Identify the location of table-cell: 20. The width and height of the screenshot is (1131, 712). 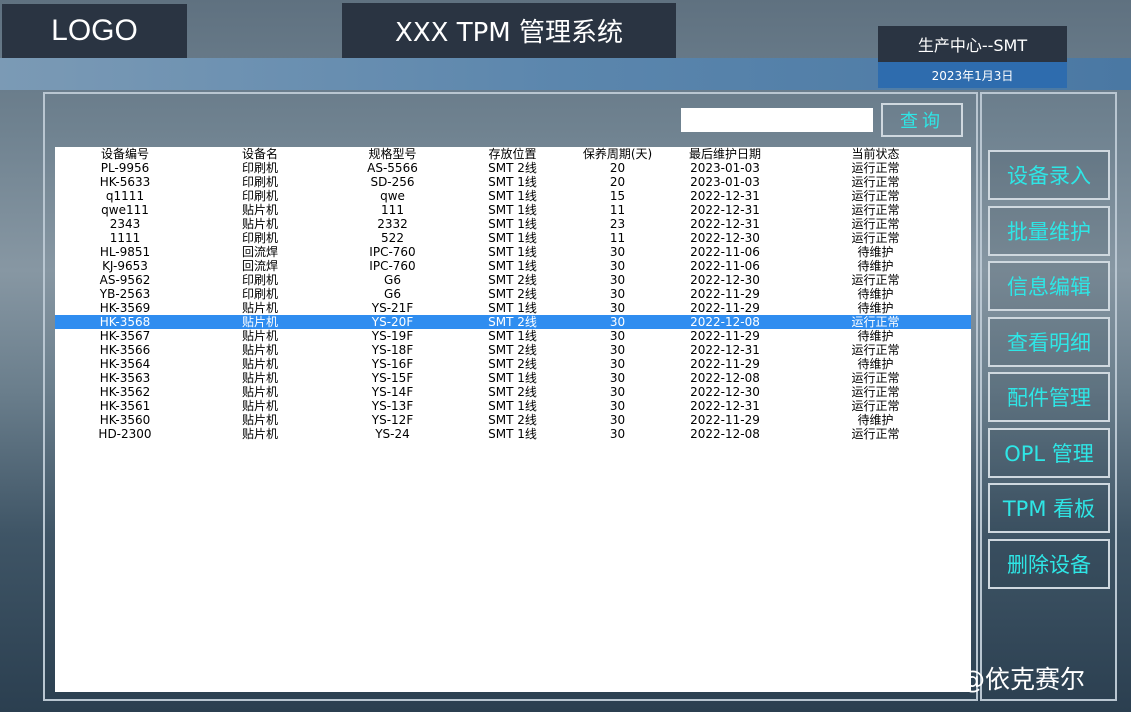
(617, 182).